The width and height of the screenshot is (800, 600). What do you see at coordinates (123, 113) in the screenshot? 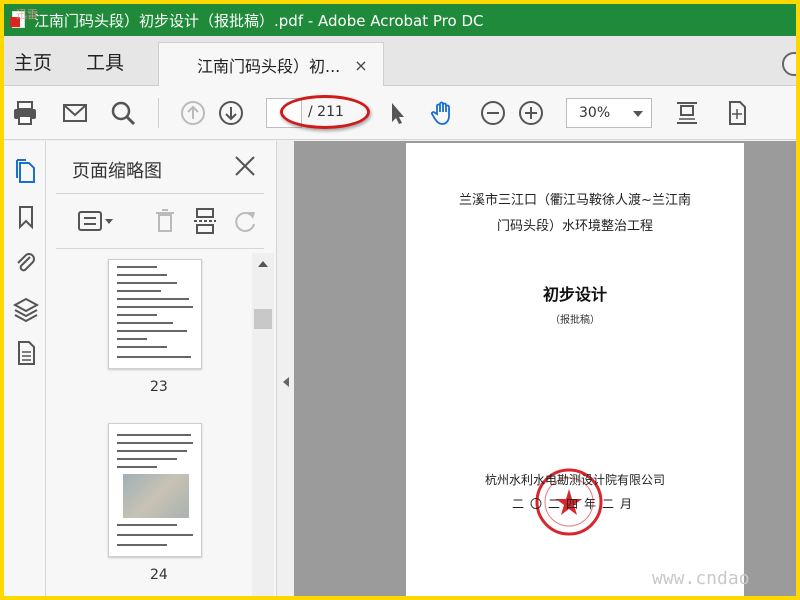
I see `search-icon` at bounding box center [123, 113].